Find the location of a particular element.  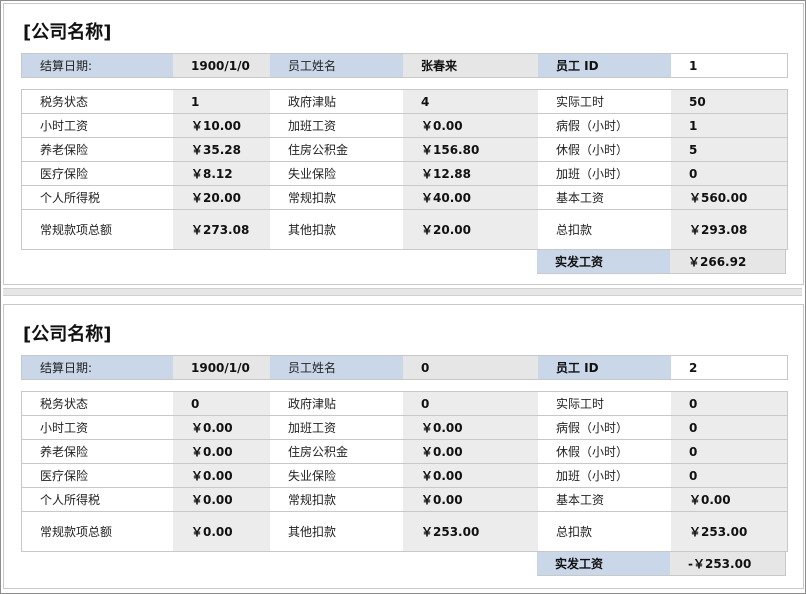

payslip-header-row: 结算日期: 1900/1/0 员工姓名 张春来 员工 ID 1 is located at coordinates (404, 65).